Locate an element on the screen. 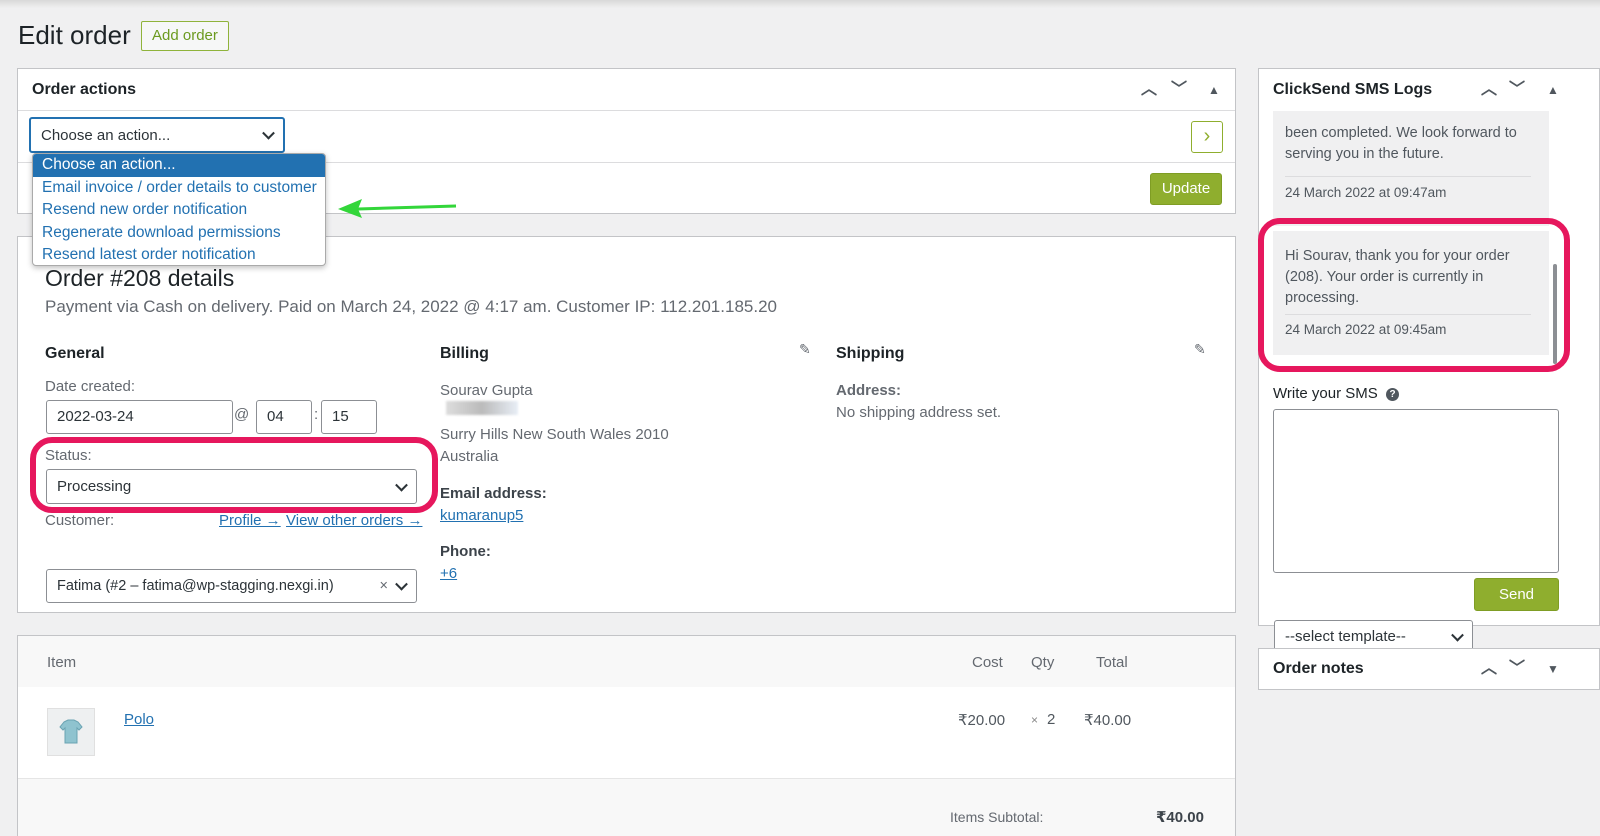  at-sign: @ is located at coordinates (242, 414).